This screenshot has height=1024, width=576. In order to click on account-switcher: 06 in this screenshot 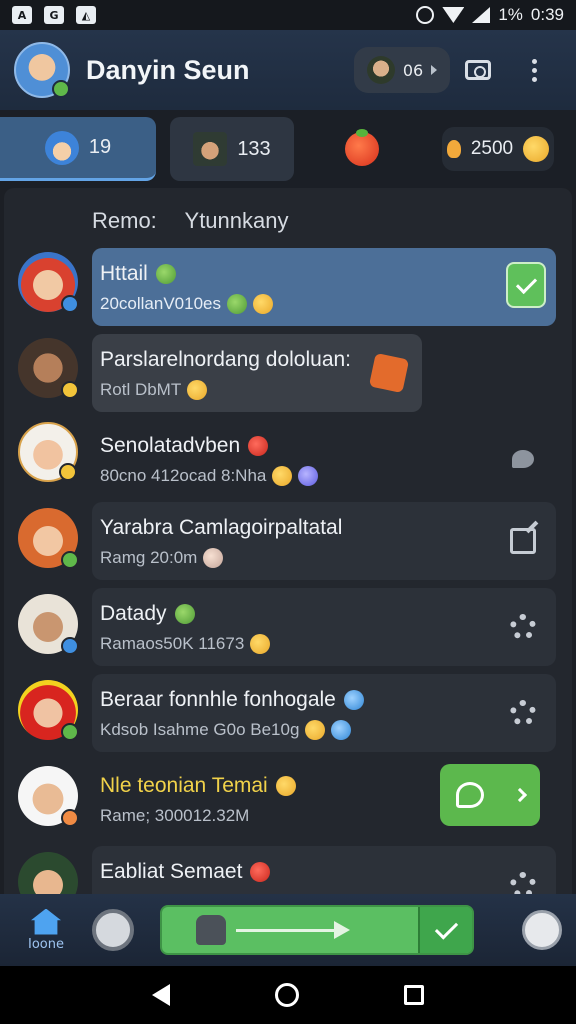, I will do `click(402, 70)`.